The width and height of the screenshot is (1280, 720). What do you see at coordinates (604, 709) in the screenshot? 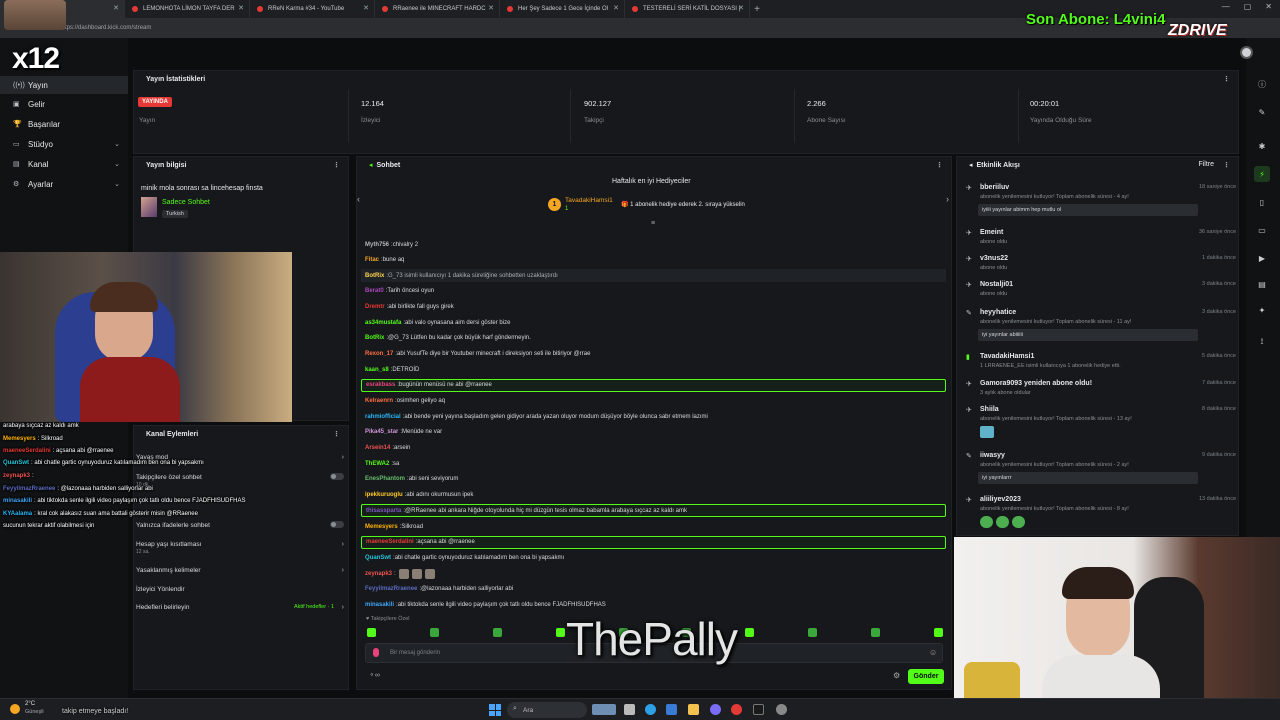
I see `widgets-icon` at bounding box center [604, 709].